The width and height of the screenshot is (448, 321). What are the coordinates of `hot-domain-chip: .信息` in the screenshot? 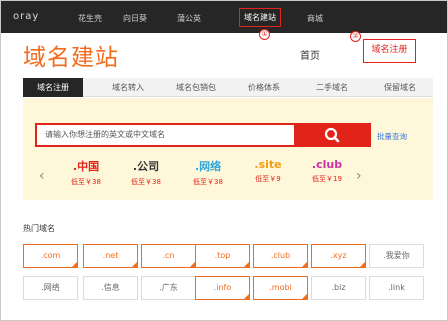 It's located at (110, 288).